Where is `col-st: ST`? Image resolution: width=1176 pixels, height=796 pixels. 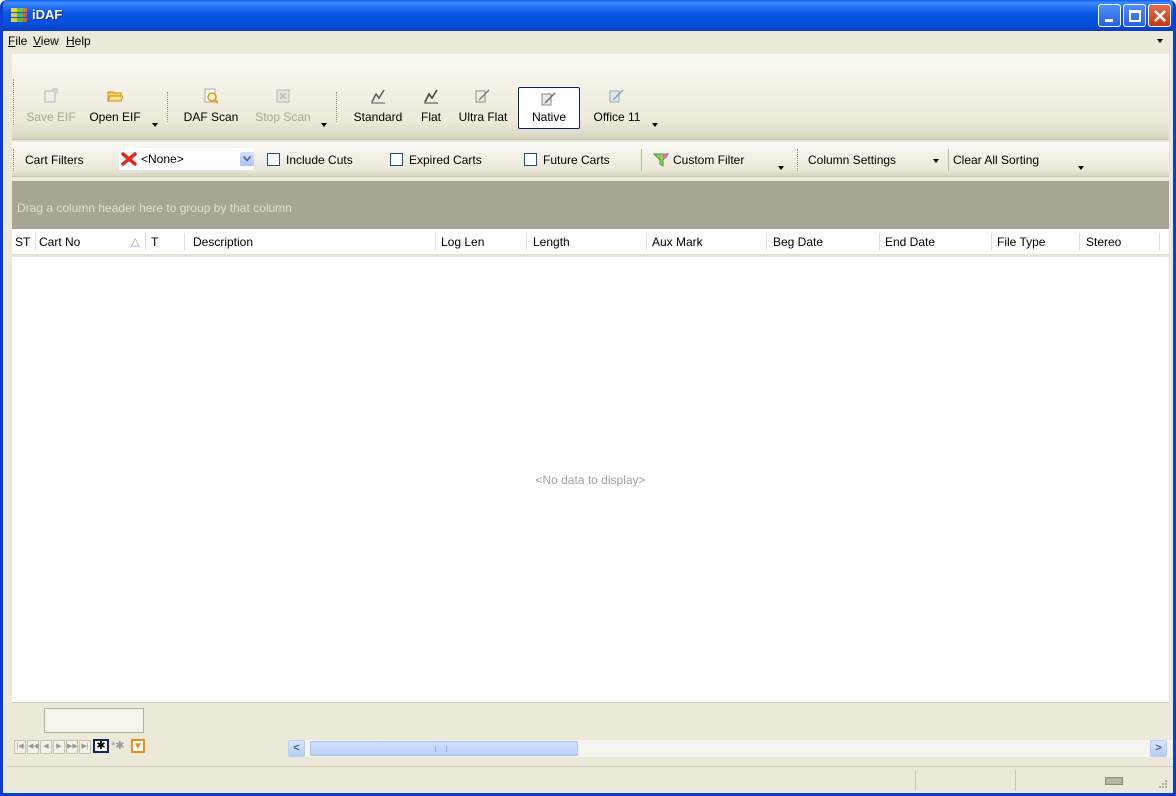 col-st: ST is located at coordinates (22, 242).